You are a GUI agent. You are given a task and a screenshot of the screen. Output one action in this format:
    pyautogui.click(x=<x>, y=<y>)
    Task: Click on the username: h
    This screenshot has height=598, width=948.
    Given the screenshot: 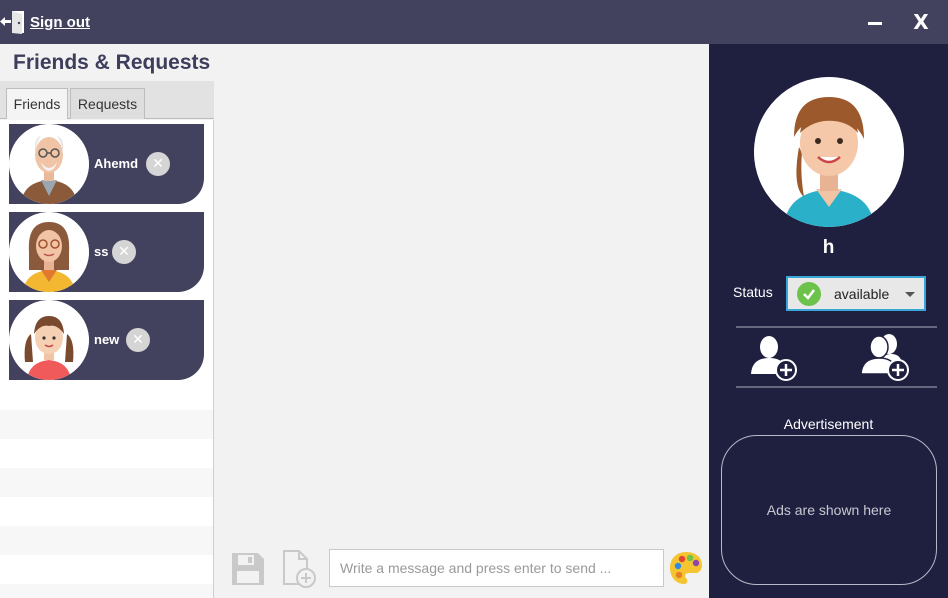 What is the action you would take?
    pyautogui.click(x=828, y=247)
    